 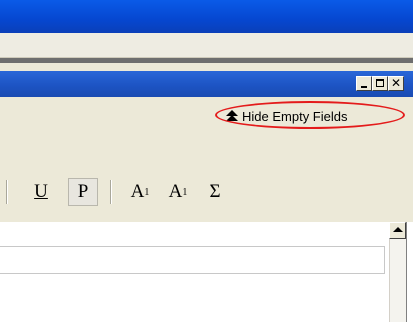 I want to click on superscript-button: A1, so click(x=140, y=192).